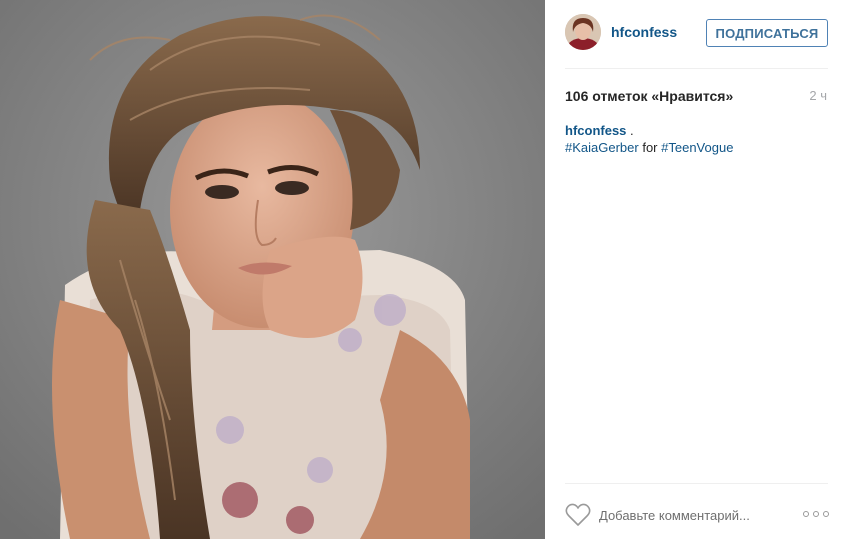 This screenshot has width=847, height=539. Describe the element at coordinates (602, 147) in the screenshot. I see `hashtag-link-kaiagerber: #KaiaGerber` at that location.